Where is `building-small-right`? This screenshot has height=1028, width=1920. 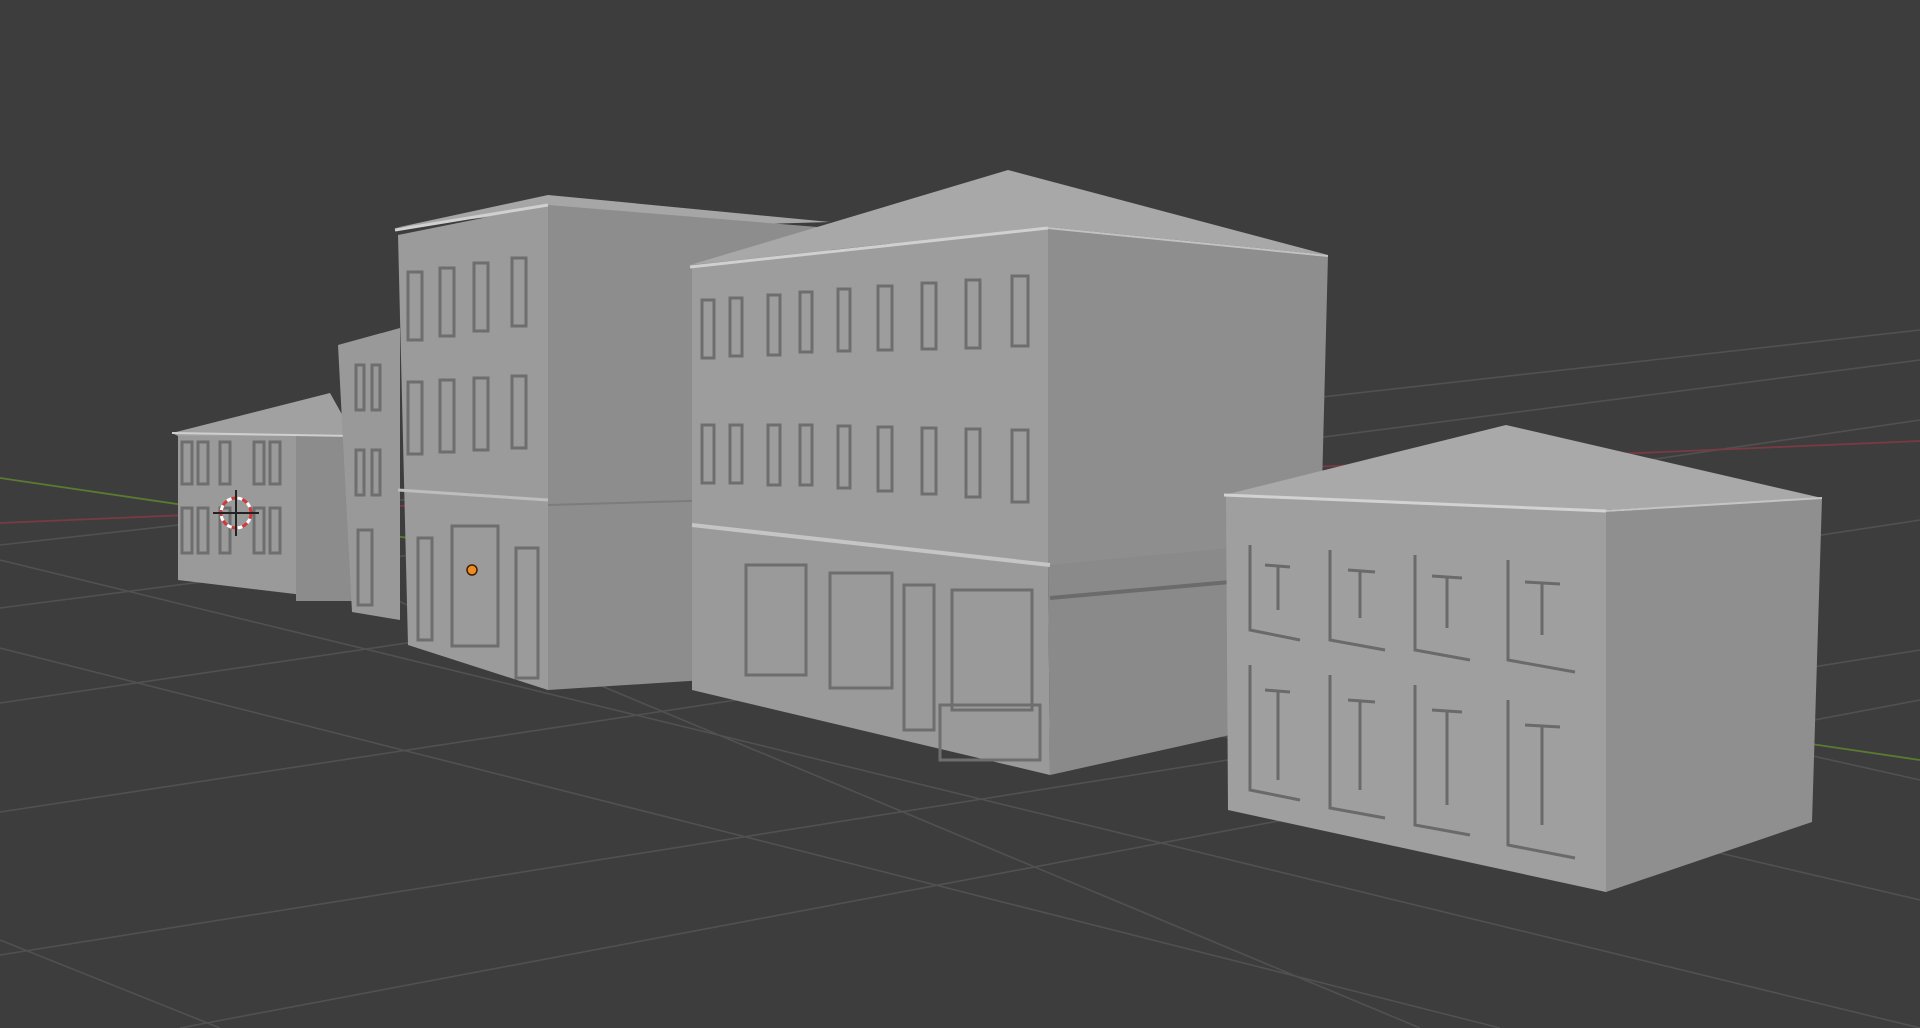 building-small-right is located at coordinates (1523, 658).